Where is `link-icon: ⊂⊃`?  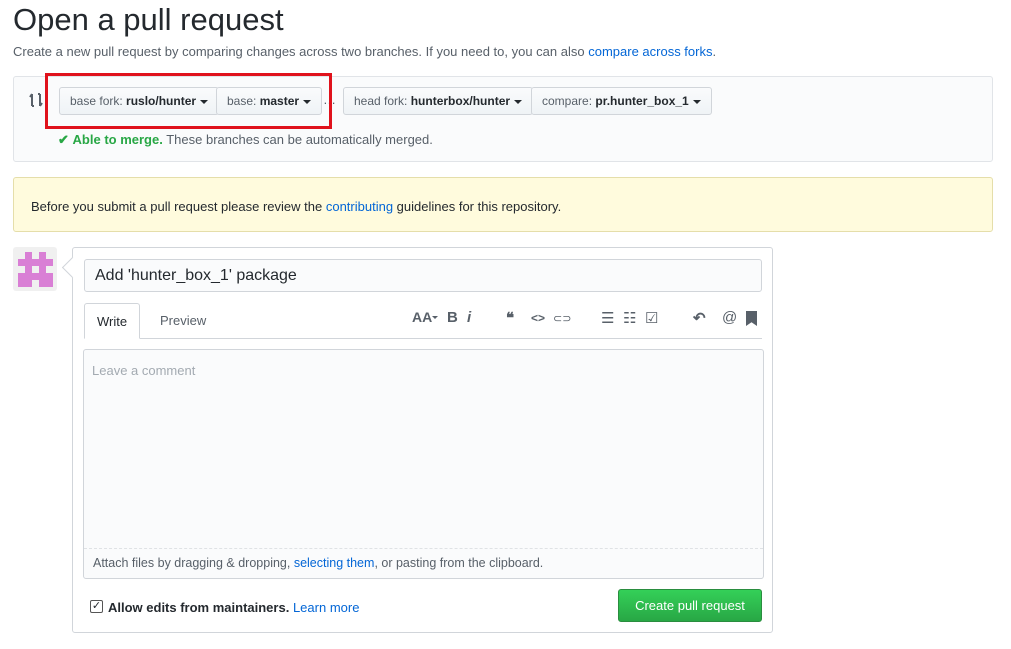 link-icon: ⊂⊃ is located at coordinates (562, 318).